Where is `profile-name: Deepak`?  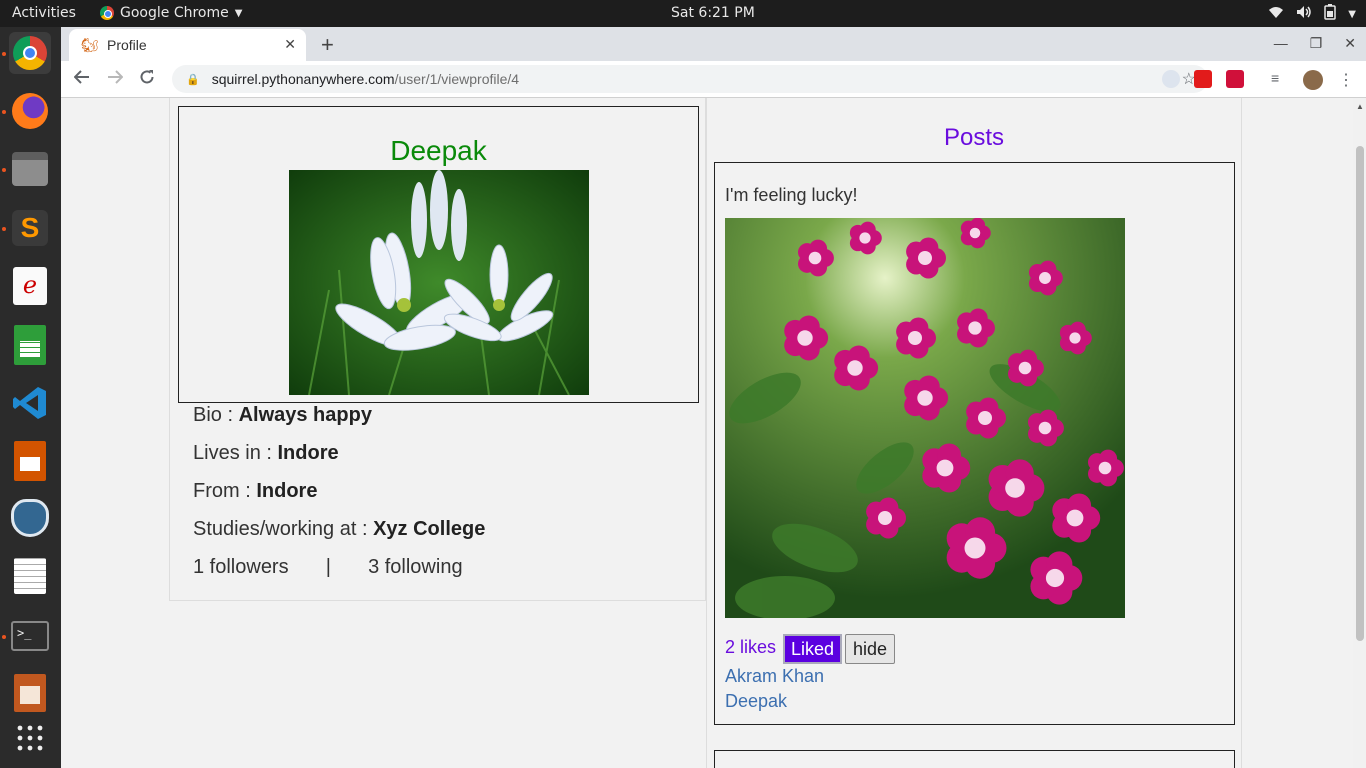
profile-name: Deepak is located at coordinates (438, 150).